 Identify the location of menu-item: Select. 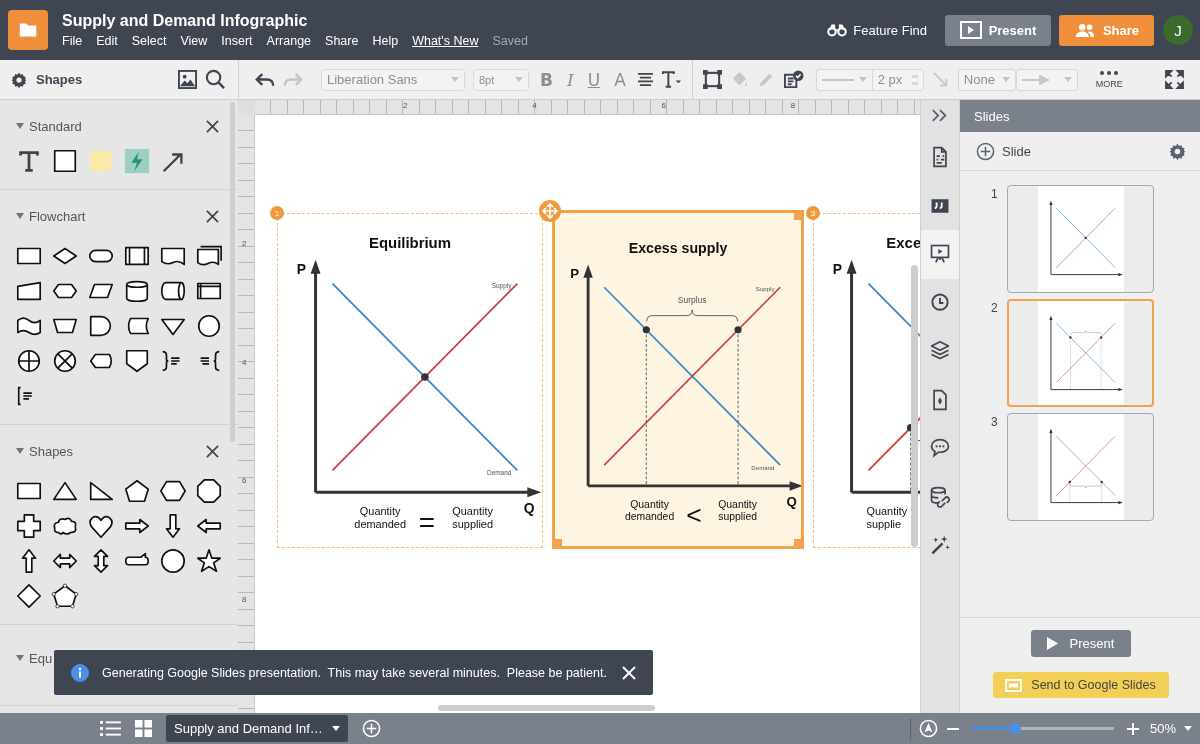
(149, 41).